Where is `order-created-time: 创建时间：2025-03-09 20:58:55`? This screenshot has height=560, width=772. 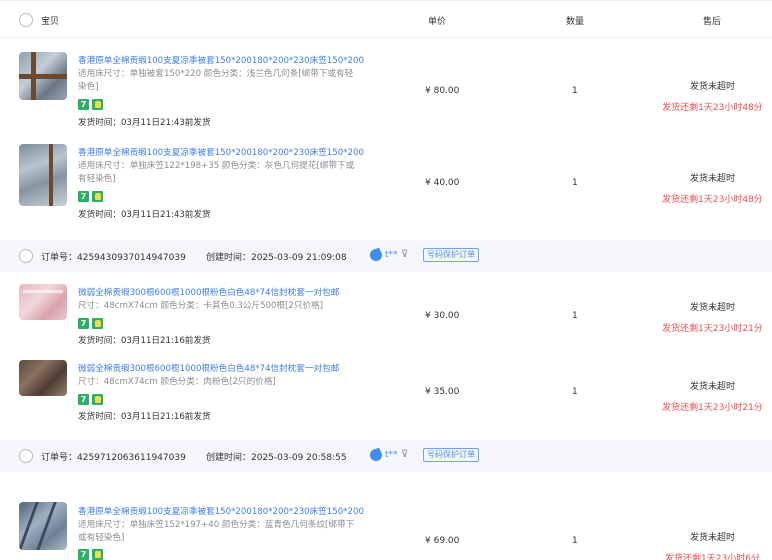
order-created-time: 创建时间：2025-03-09 20:58:55 is located at coordinates (276, 458).